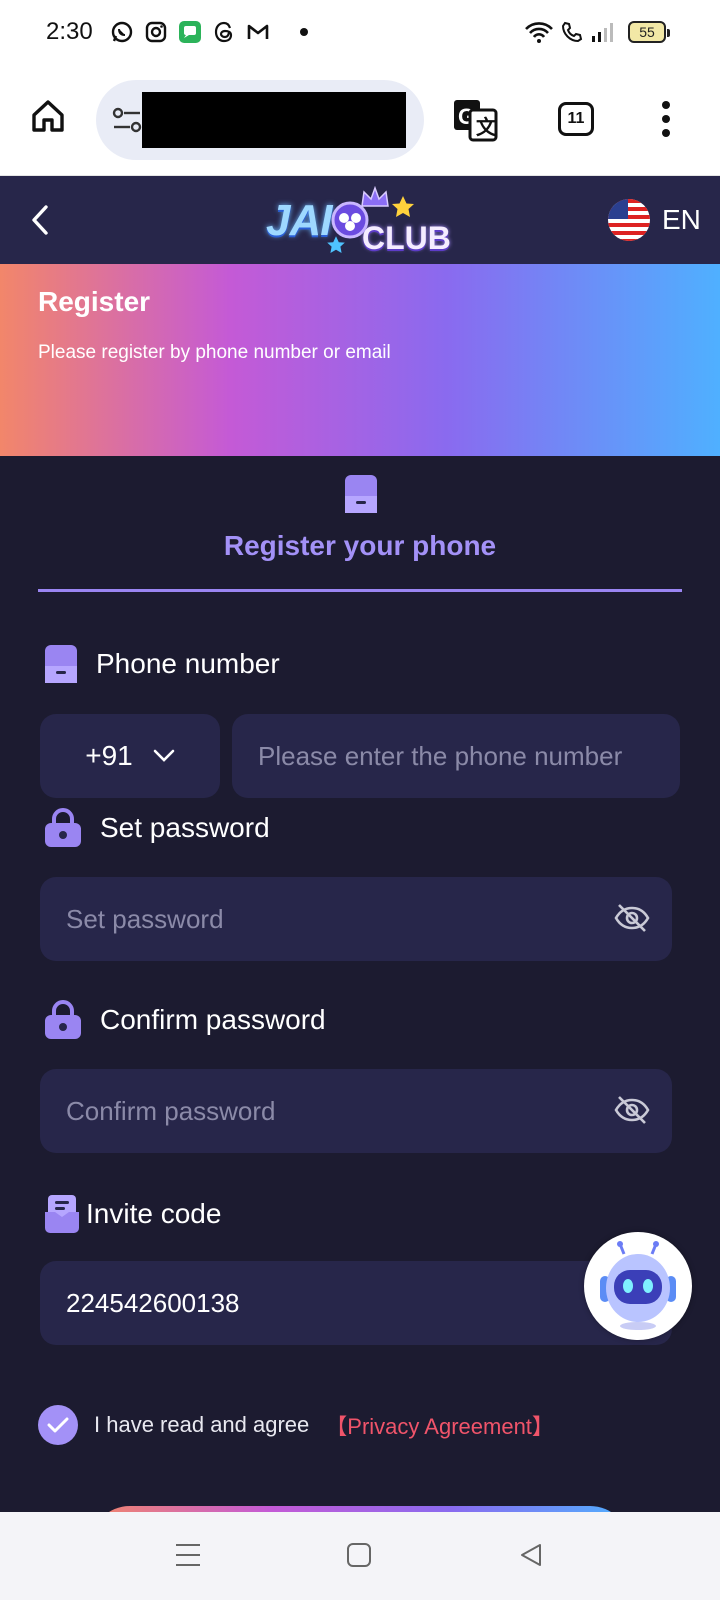  I want to click on site-settings-icon, so click(127, 120).